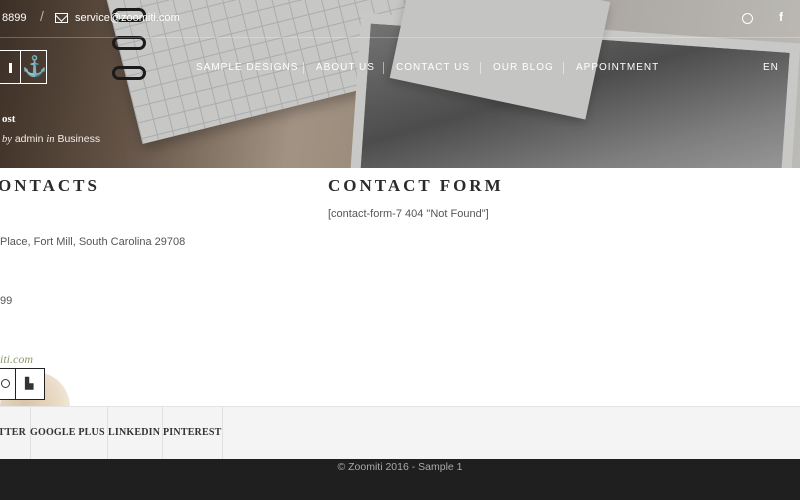 The width and height of the screenshot is (800, 500). What do you see at coordinates (16, 359) in the screenshot?
I see `contact-website: iti.com` at bounding box center [16, 359].